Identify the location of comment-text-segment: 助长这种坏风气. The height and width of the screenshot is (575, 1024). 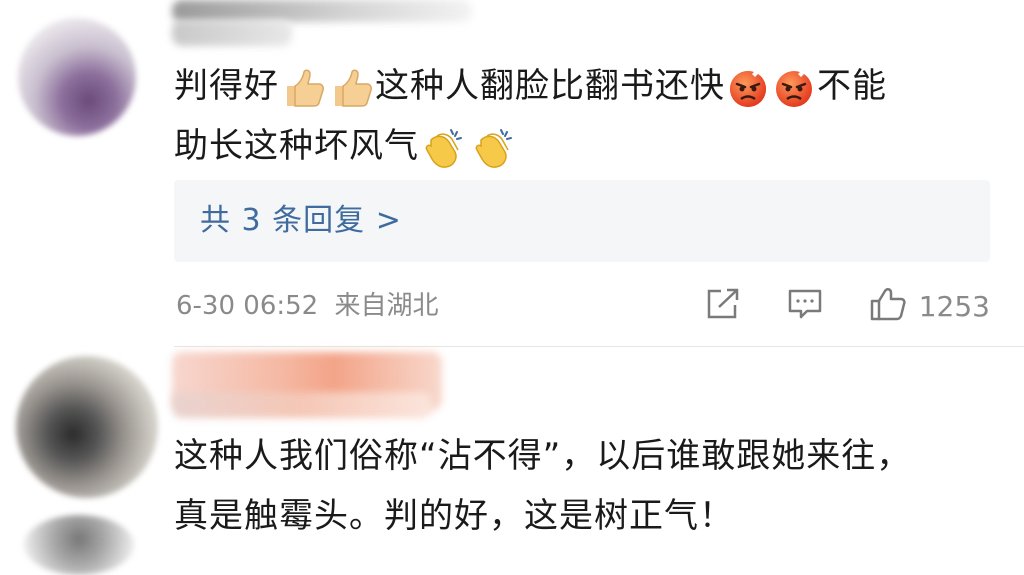
(296, 146).